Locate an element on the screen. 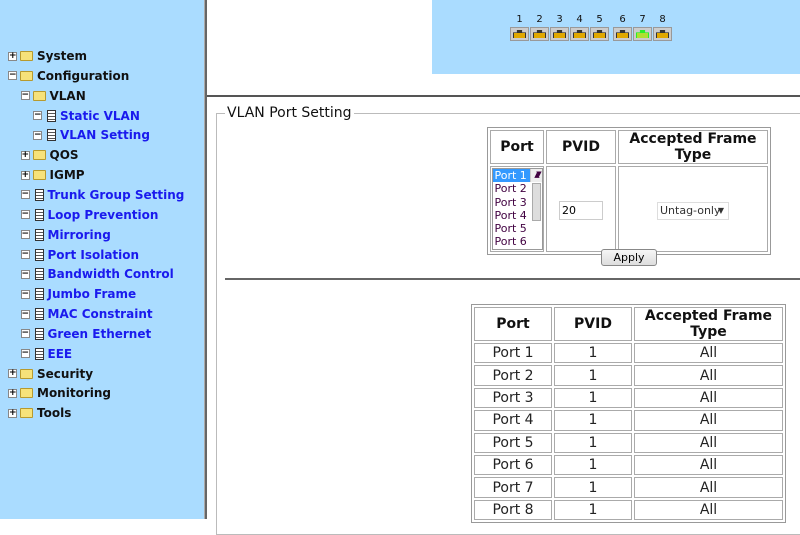 The width and height of the screenshot is (800, 535). tree-item-mac-constraint: − MAC Constraint is located at coordinates (86, 314).